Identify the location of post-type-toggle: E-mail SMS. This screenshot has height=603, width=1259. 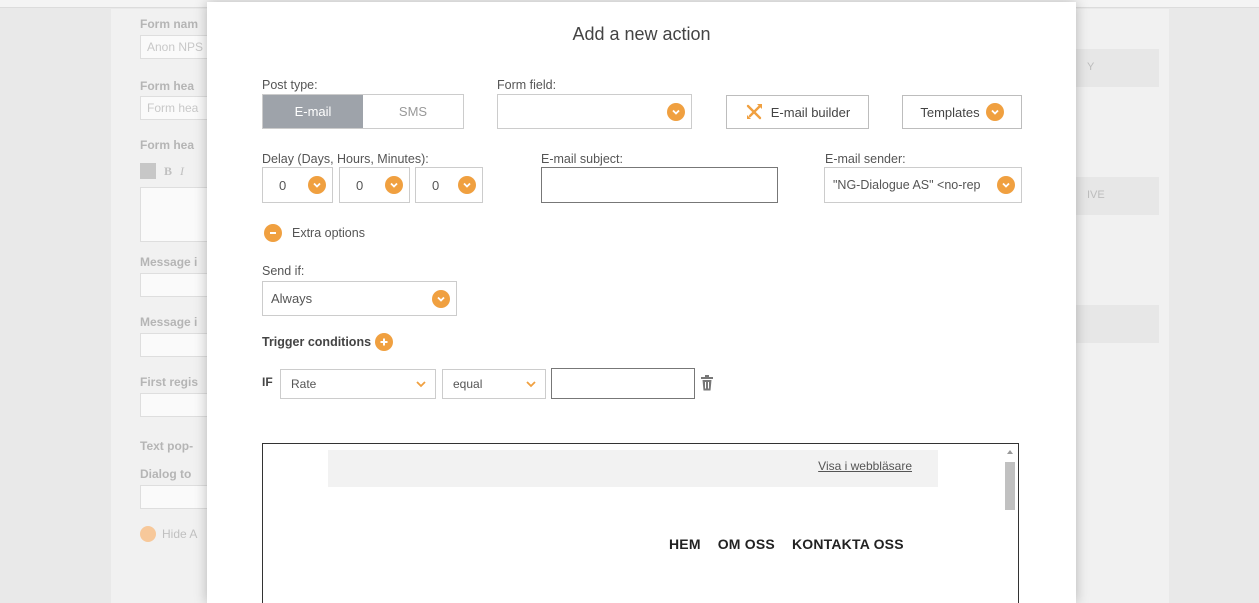
(363, 111).